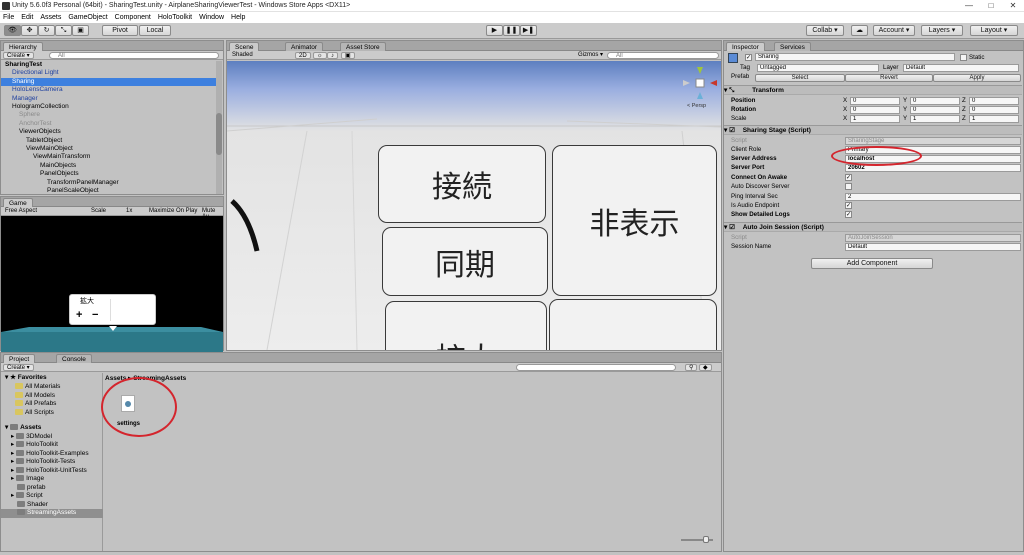 Image resolution: width=1024 pixels, height=555 pixels. Describe the element at coordinates (27, 479) in the screenshot. I see `asset-folder: ▸ Image` at that location.